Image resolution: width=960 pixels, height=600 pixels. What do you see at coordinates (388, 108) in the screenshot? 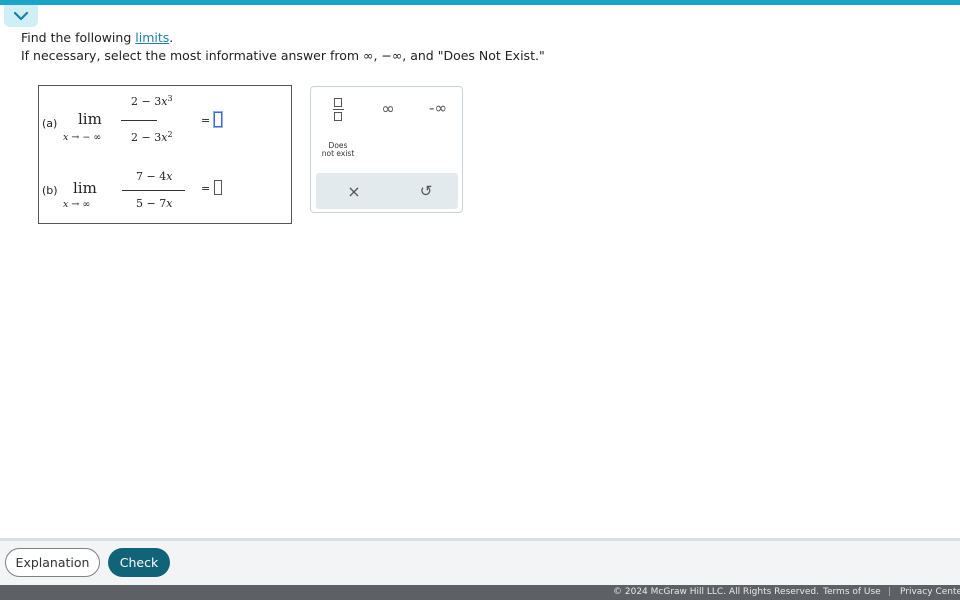
I see `infinity-button: ∞` at bounding box center [388, 108].